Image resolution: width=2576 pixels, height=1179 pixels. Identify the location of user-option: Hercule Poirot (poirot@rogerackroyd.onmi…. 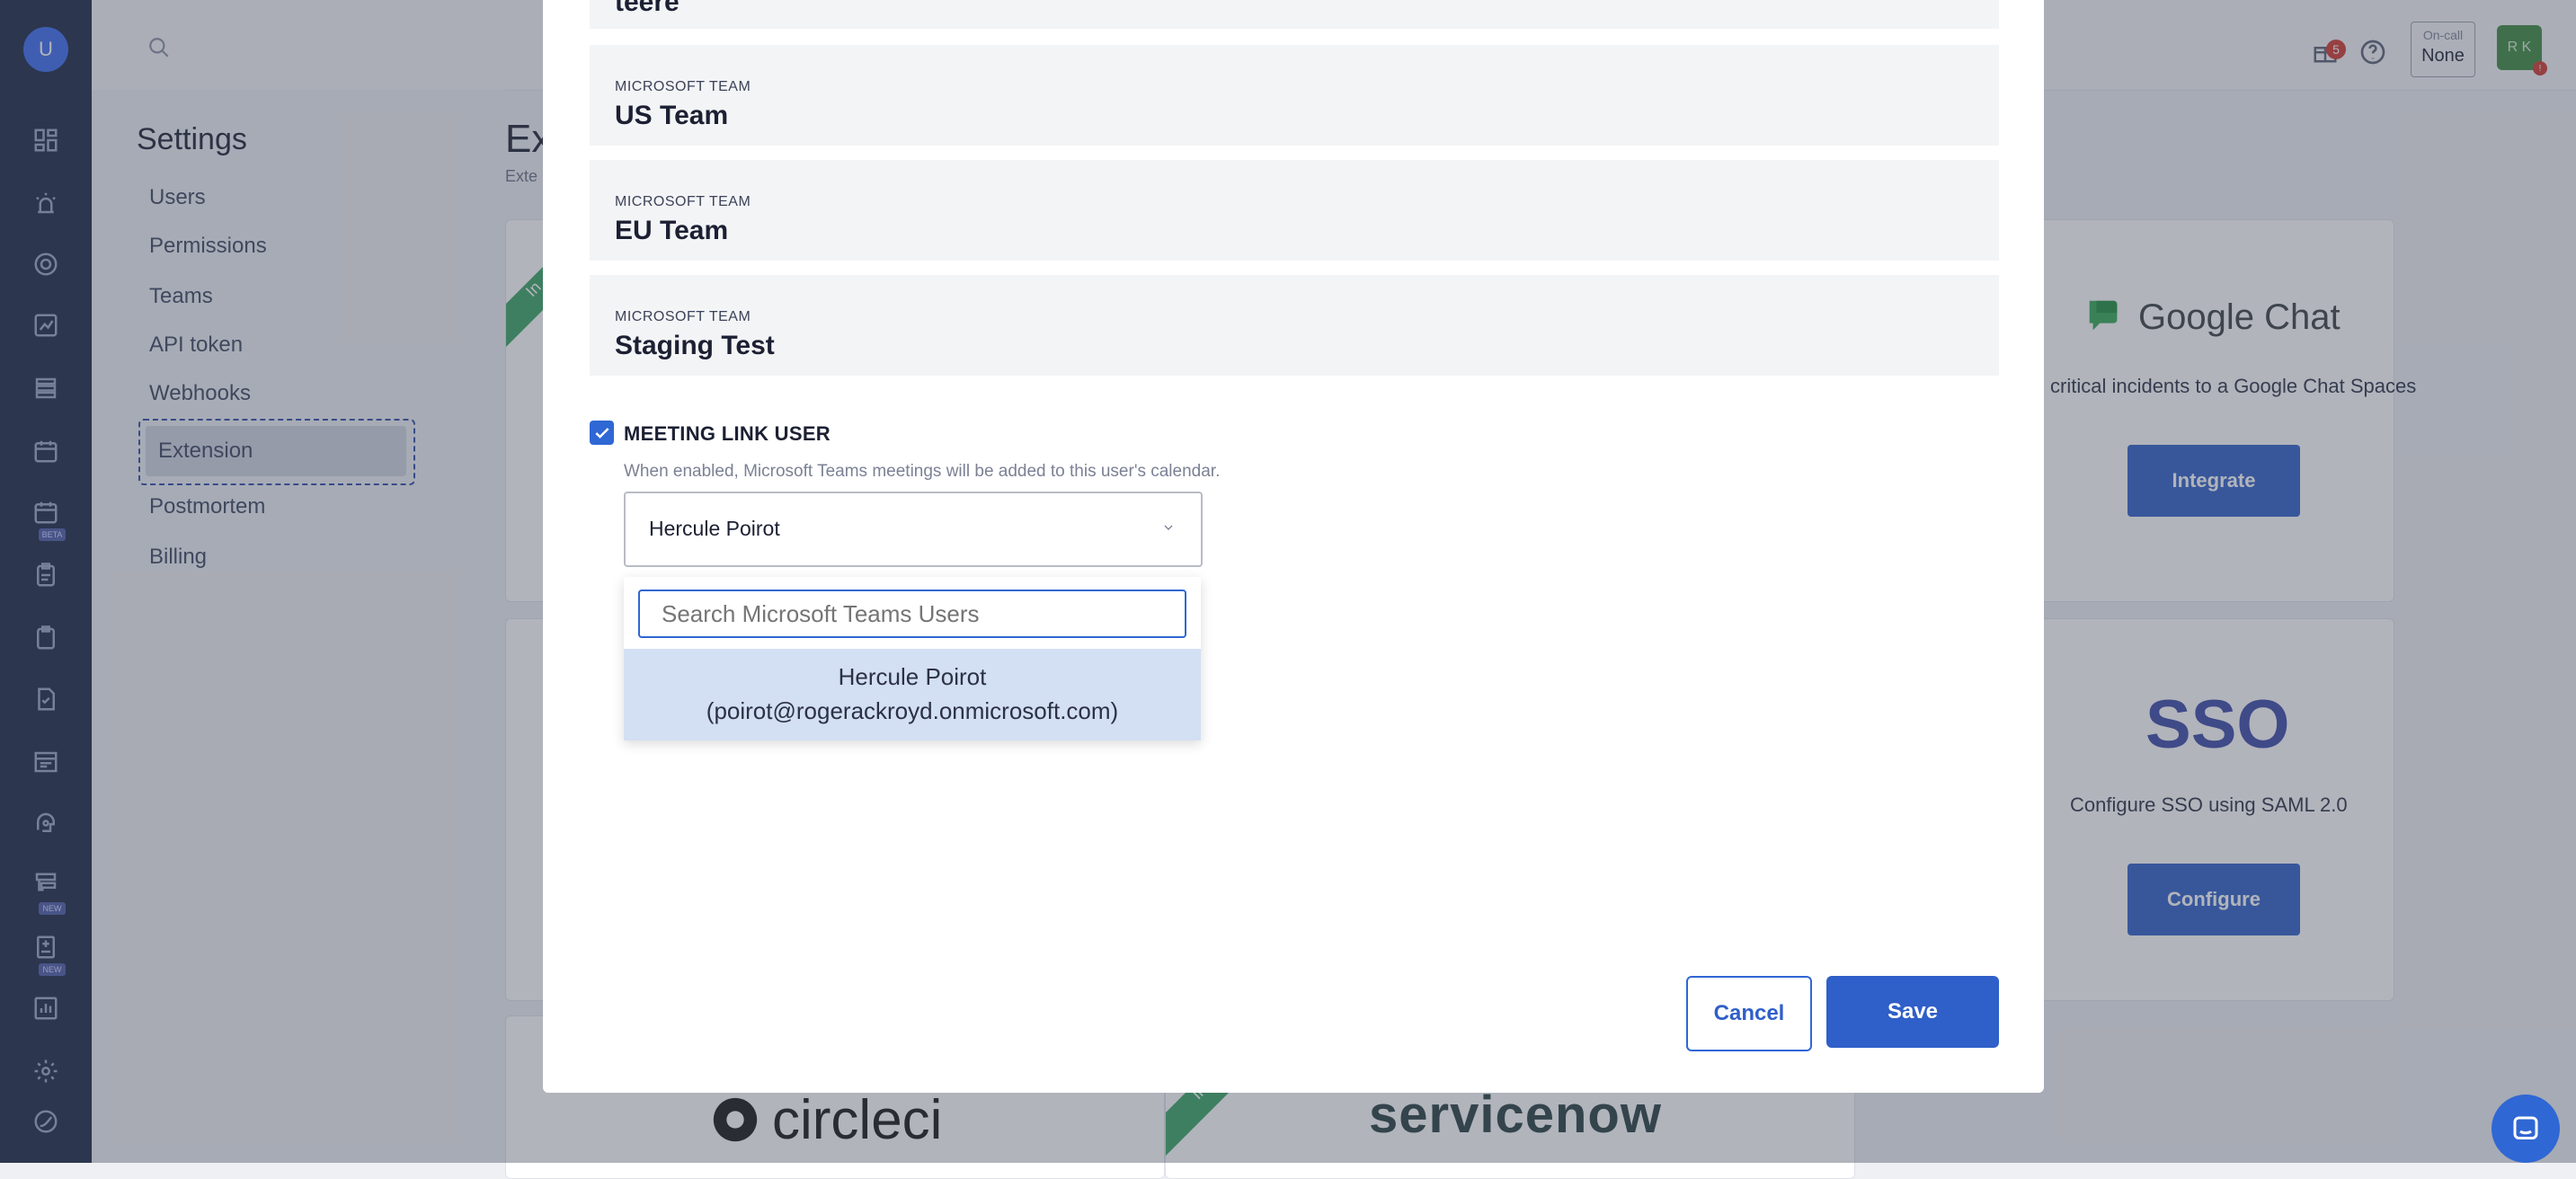
(912, 694).